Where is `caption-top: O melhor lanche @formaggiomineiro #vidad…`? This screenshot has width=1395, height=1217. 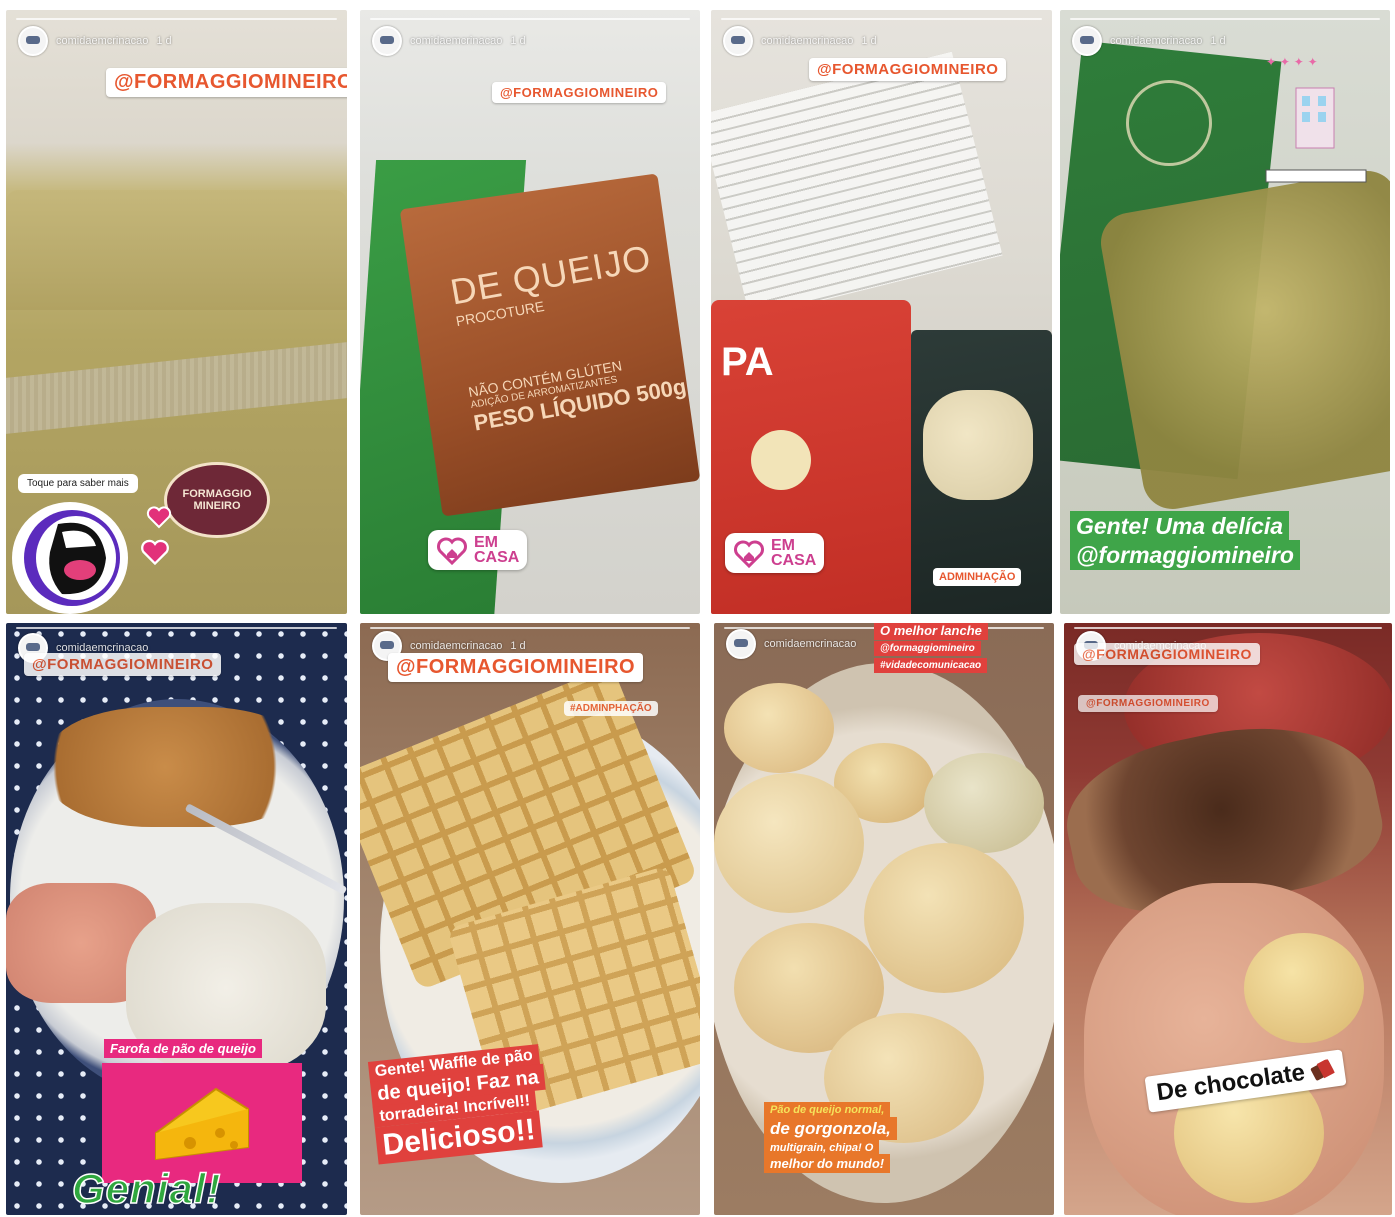
caption-top: O melhor lanche @formaggiomineiro #vidad… is located at coordinates (931, 648).